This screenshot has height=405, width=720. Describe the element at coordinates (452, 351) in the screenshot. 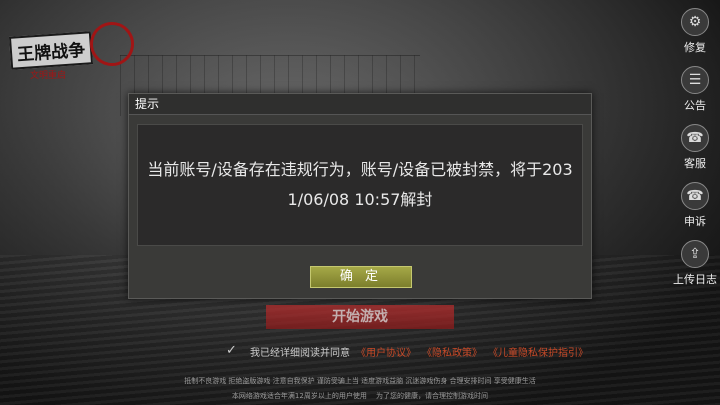

I see `privacy-policy-link: 《隐私政策》` at that location.